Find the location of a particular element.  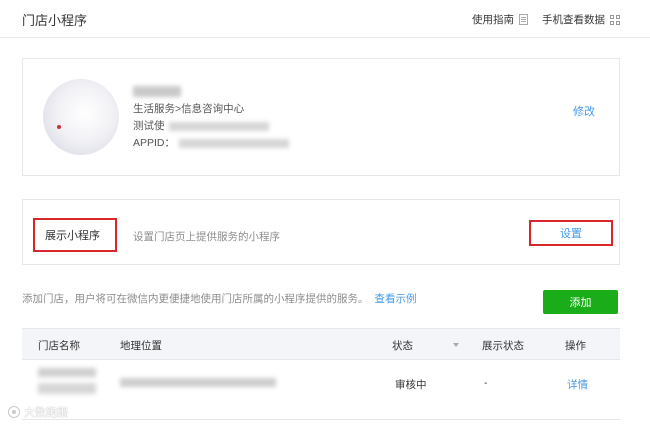

show-mini-program-card: 展示小程序 设置门店页上提供服务的小程序 设置 is located at coordinates (321, 232).